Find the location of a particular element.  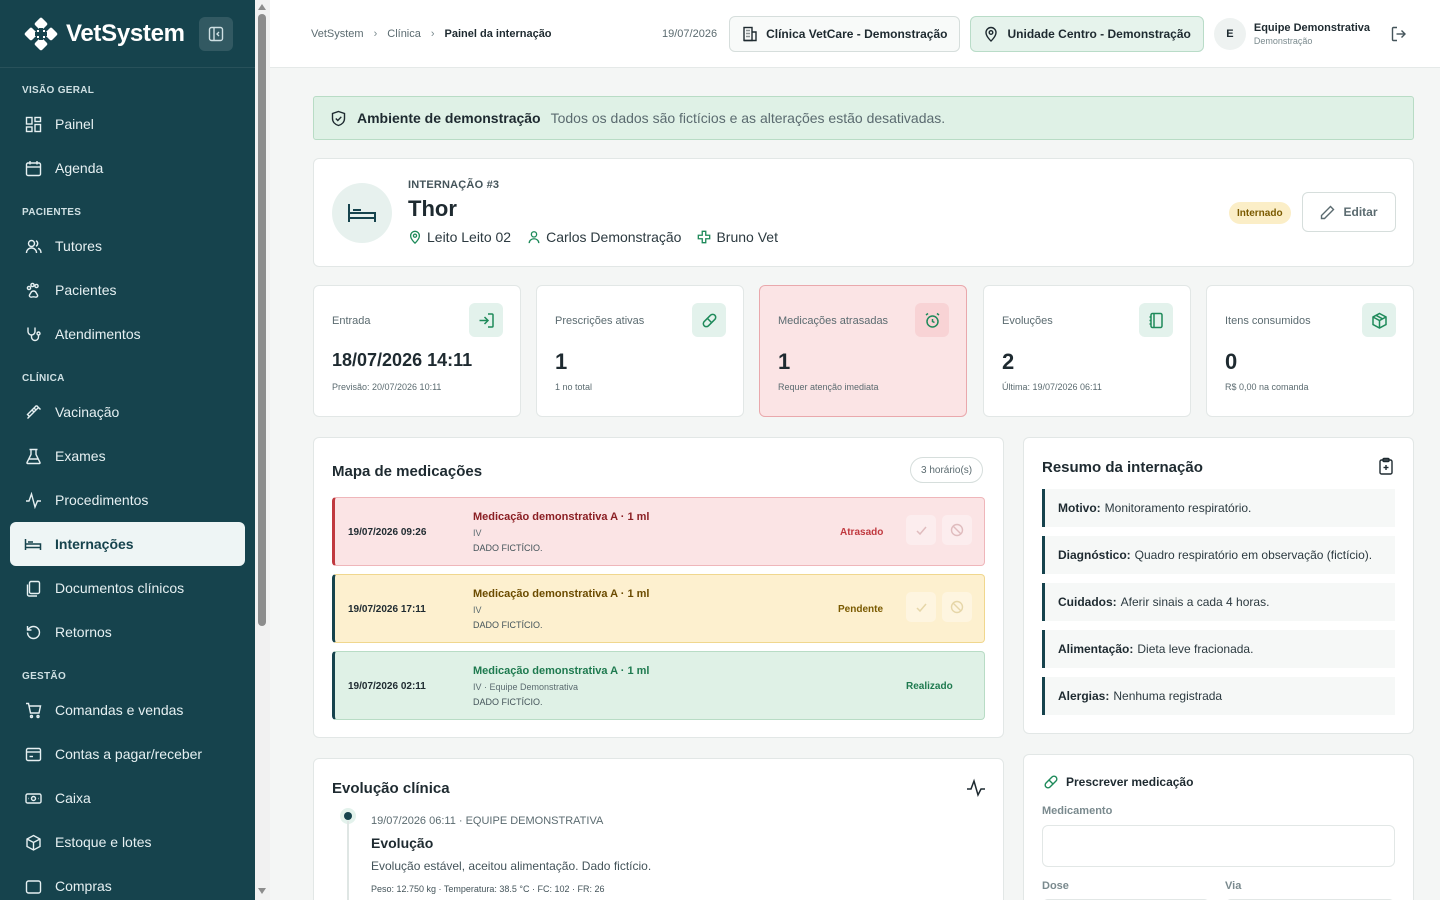

sidebar-item-label: Atendimentos is located at coordinates (98, 334).